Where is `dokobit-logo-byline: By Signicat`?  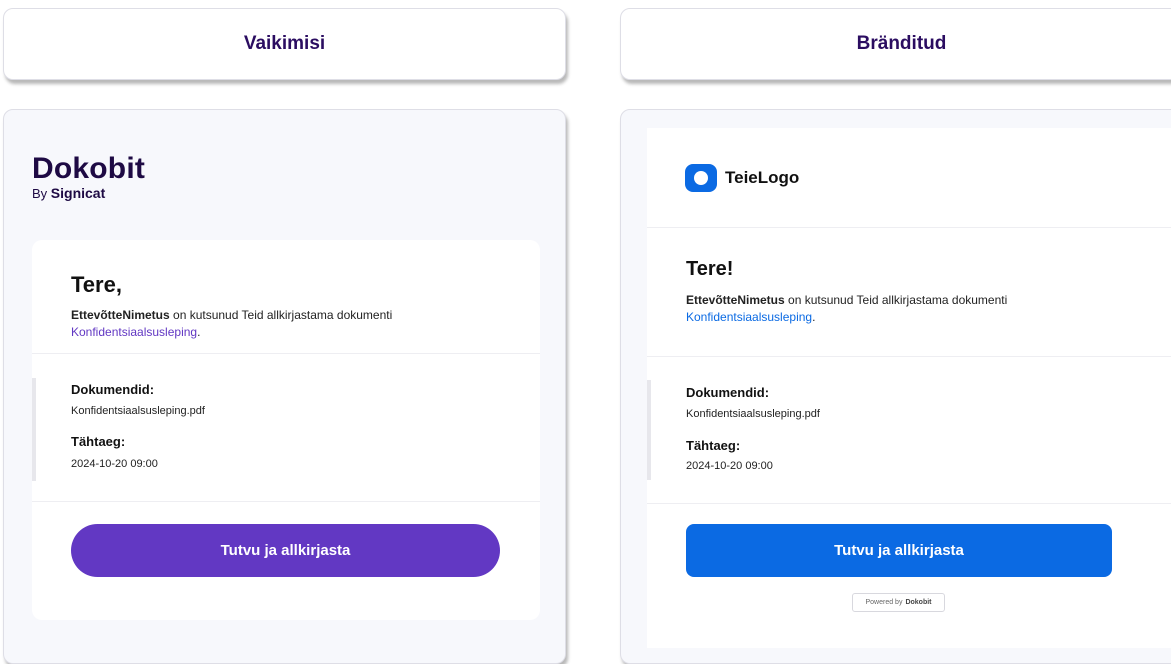
dokobit-logo-byline: By Signicat is located at coordinates (88, 193).